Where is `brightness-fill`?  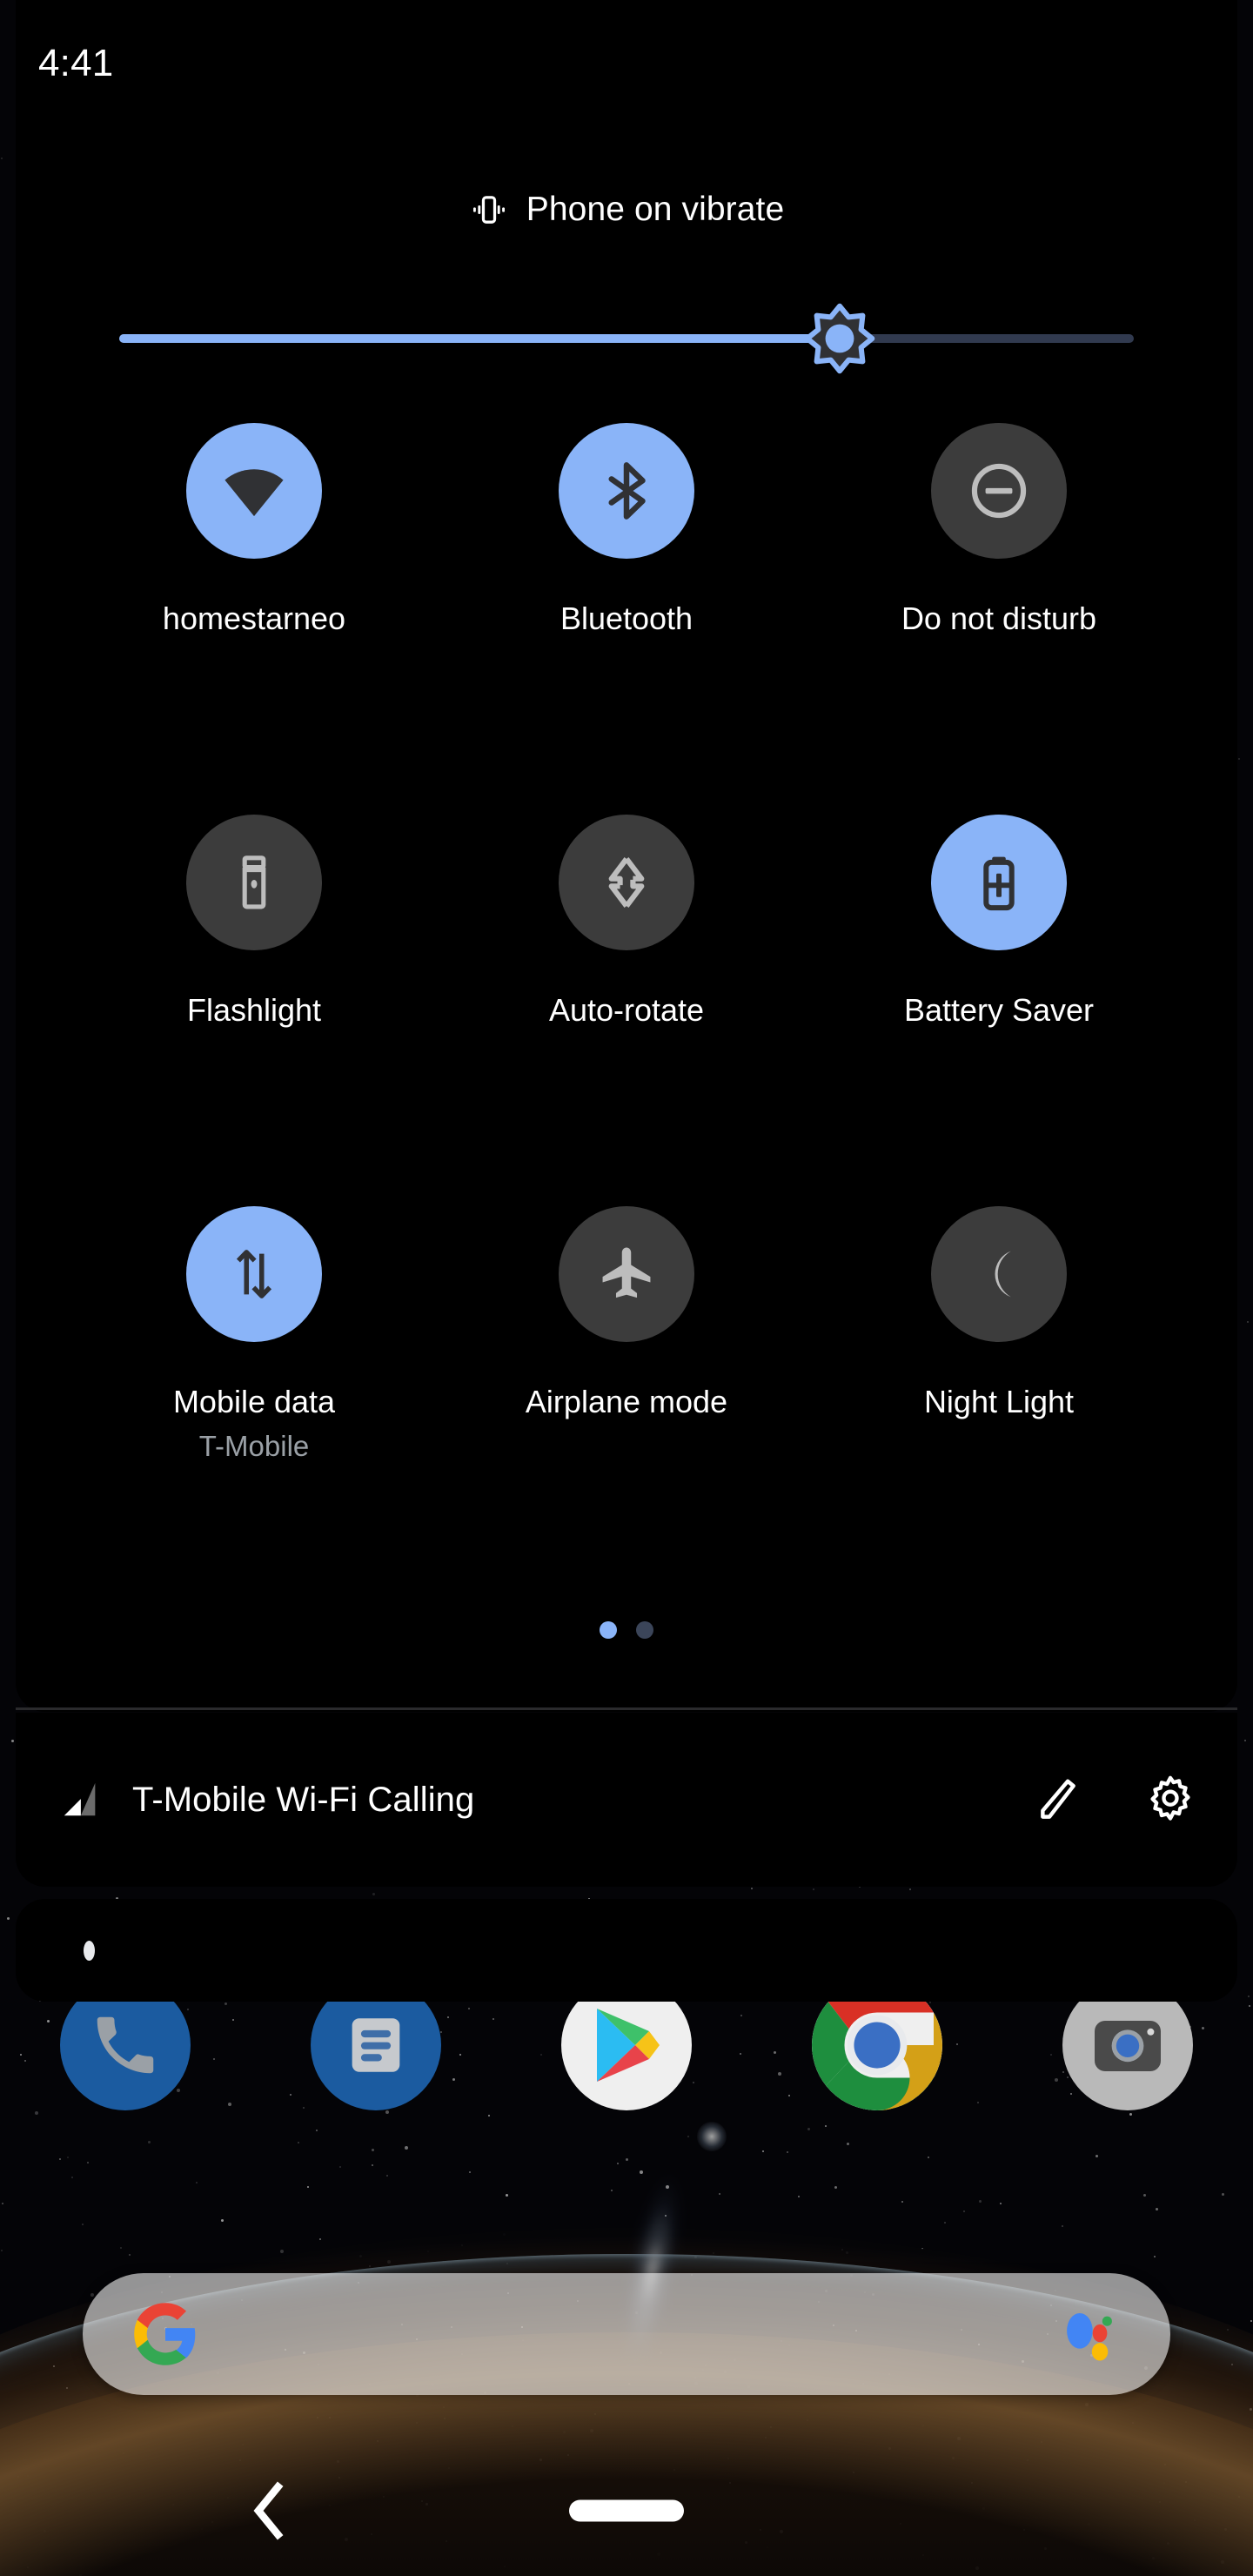 brightness-fill is located at coordinates (480, 339).